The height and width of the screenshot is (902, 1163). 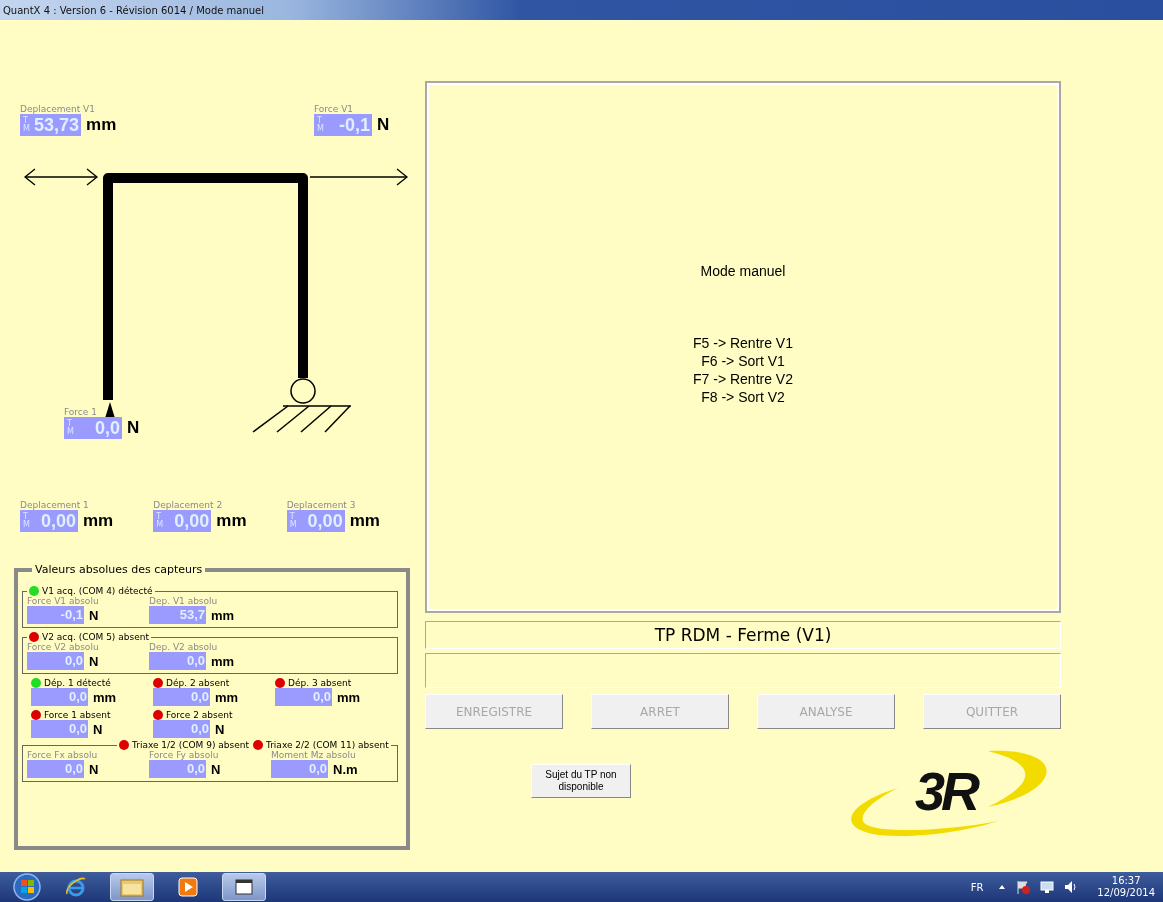 I want to click on flag-icon, so click(x=1023, y=887).